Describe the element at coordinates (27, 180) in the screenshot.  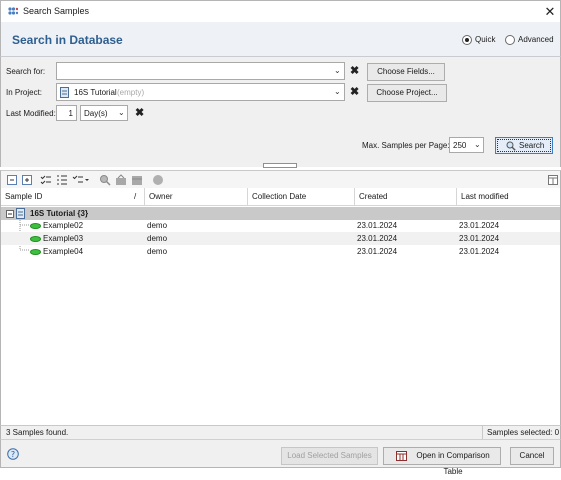
I see `expand-all-icon` at that location.